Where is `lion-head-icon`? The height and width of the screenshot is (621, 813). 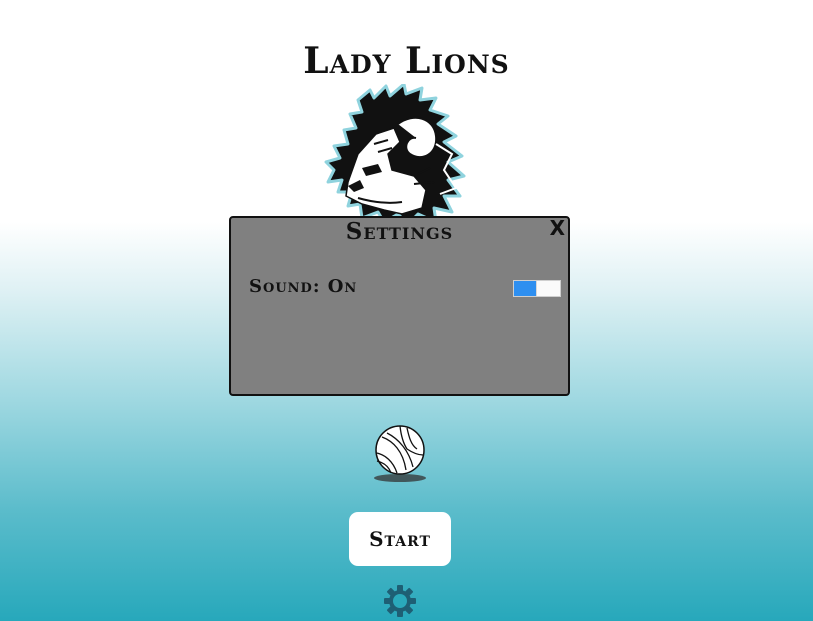
lion-head-icon is located at coordinates (395, 154).